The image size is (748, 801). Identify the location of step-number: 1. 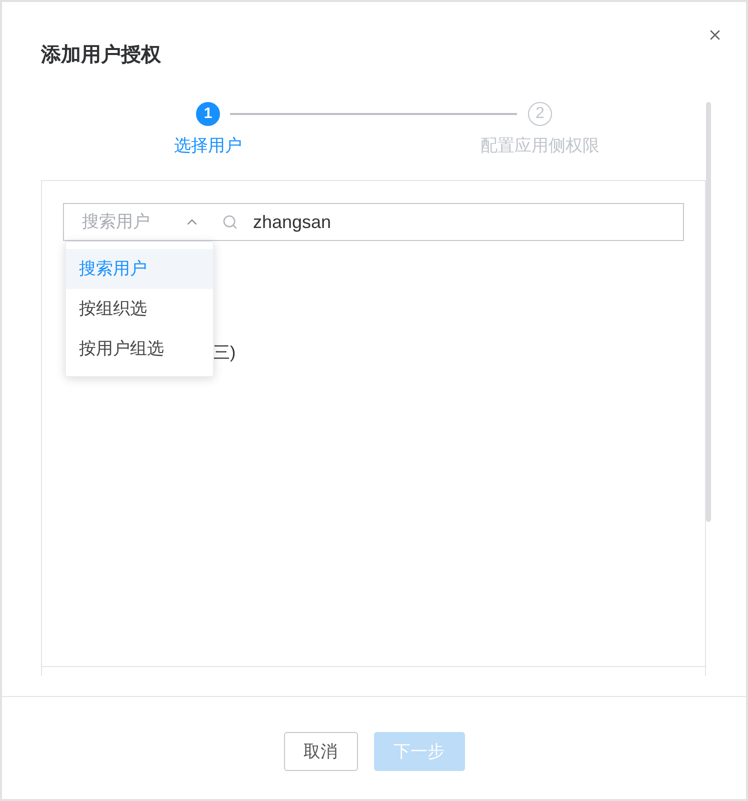
(208, 114).